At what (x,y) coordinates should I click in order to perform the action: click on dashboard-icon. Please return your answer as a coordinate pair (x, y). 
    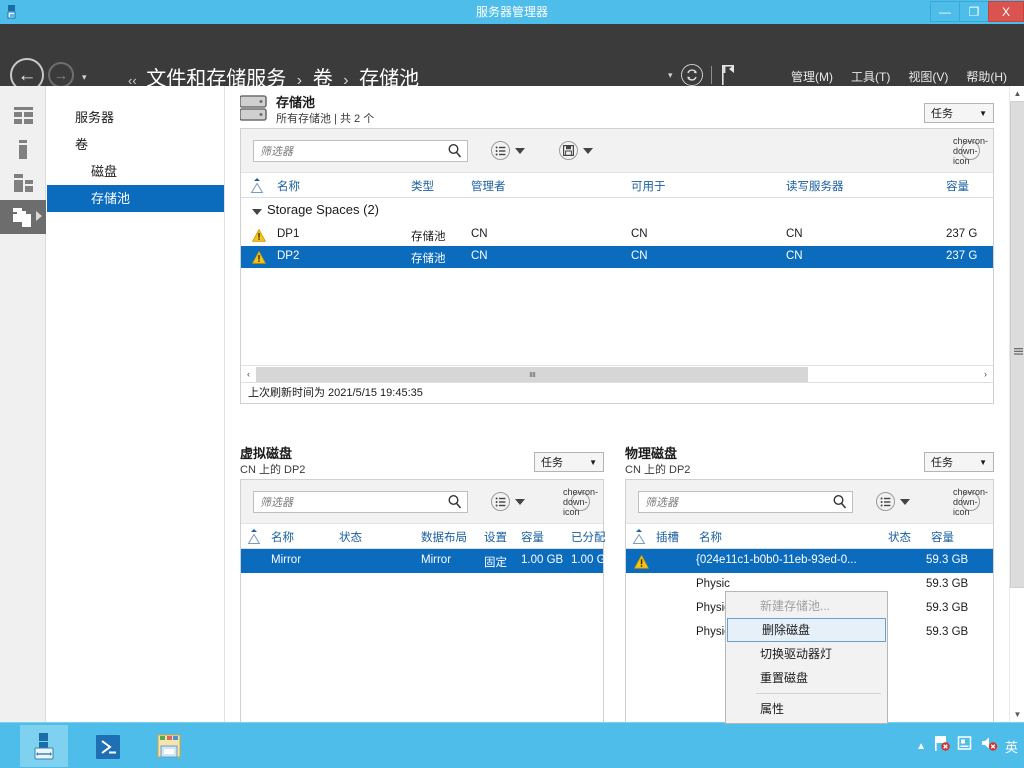
    Looking at the image, I should click on (23, 115).